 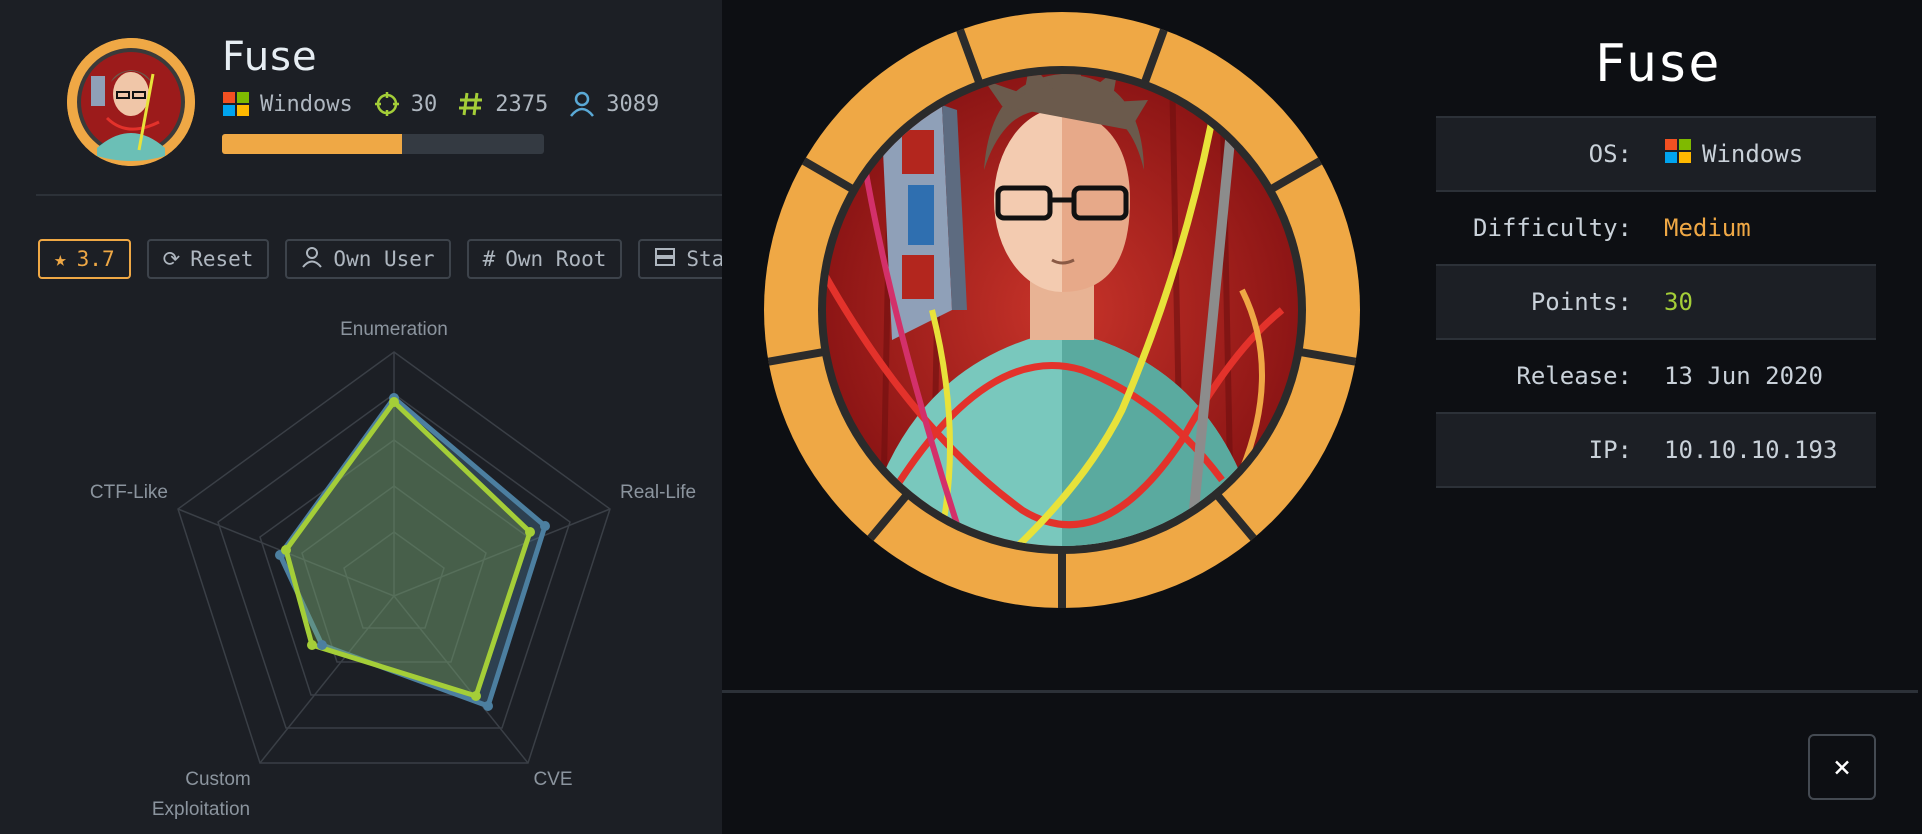 What do you see at coordinates (236, 104) in the screenshot?
I see `windows-icon` at bounding box center [236, 104].